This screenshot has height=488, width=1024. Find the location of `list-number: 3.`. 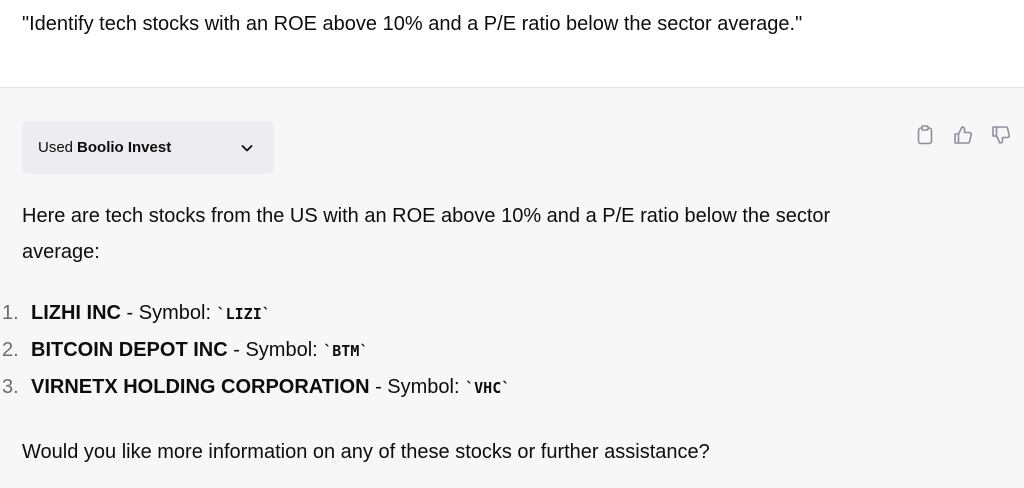

list-number: 3. is located at coordinates (10, 387).